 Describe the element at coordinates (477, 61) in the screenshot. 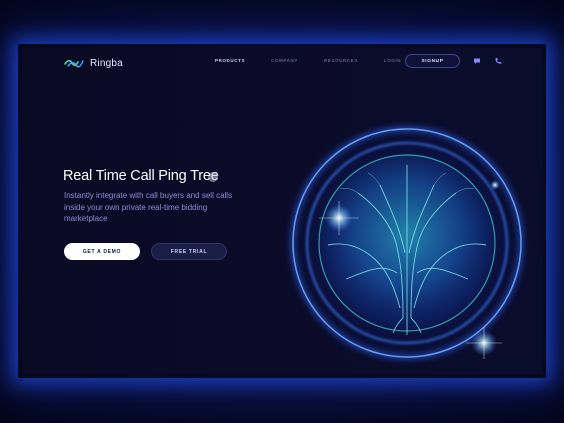

I see `chat-bubble-icon` at that location.